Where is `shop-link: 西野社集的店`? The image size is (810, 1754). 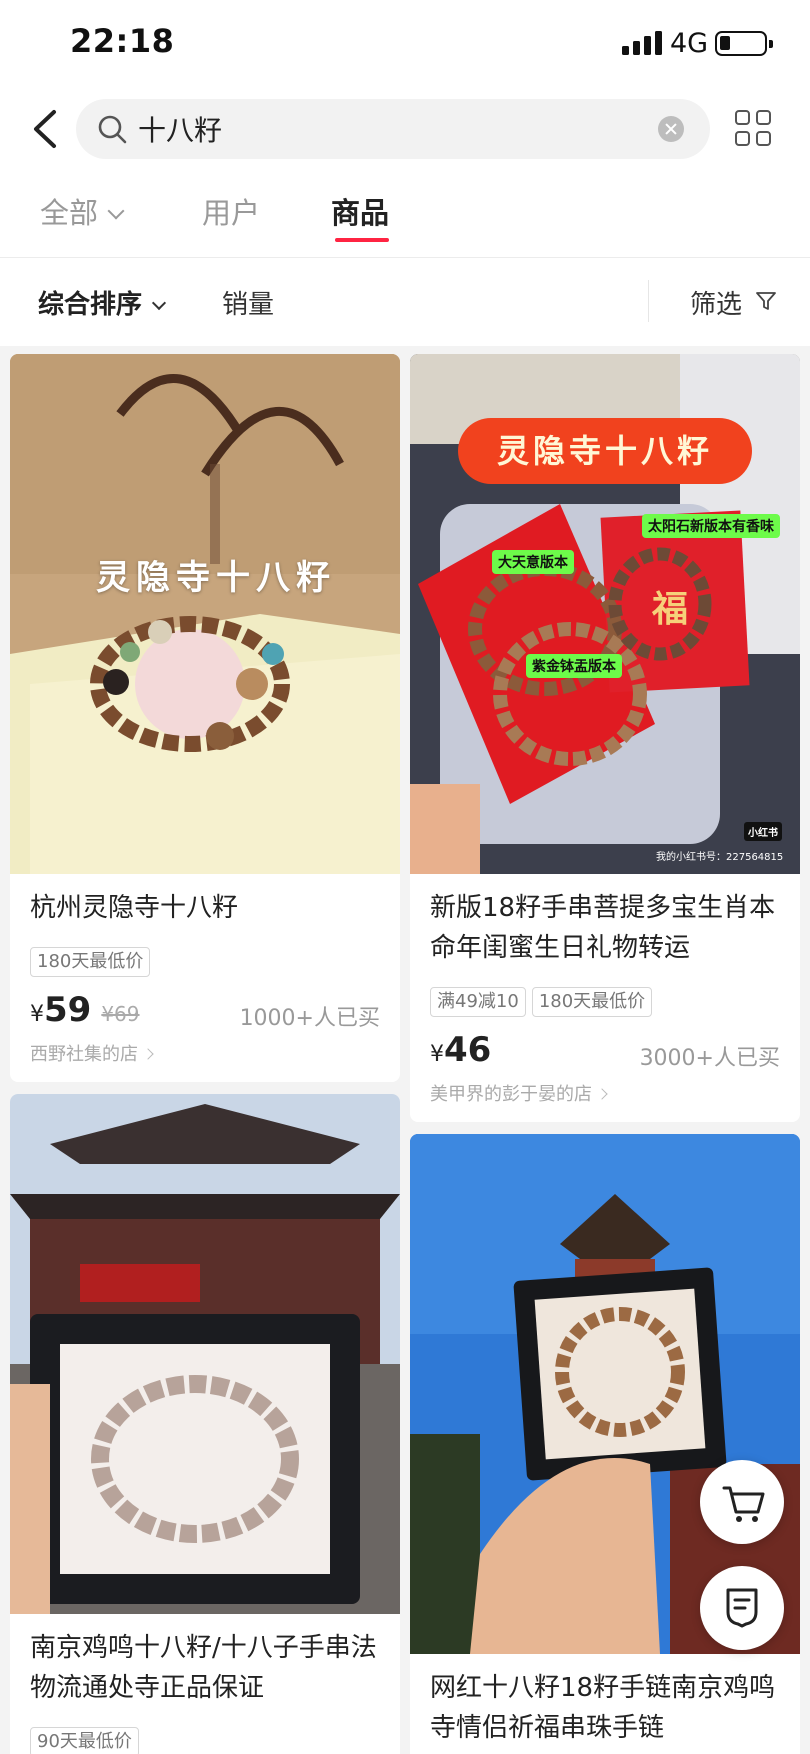 shop-link: 西野社集的店 is located at coordinates (92, 1053).